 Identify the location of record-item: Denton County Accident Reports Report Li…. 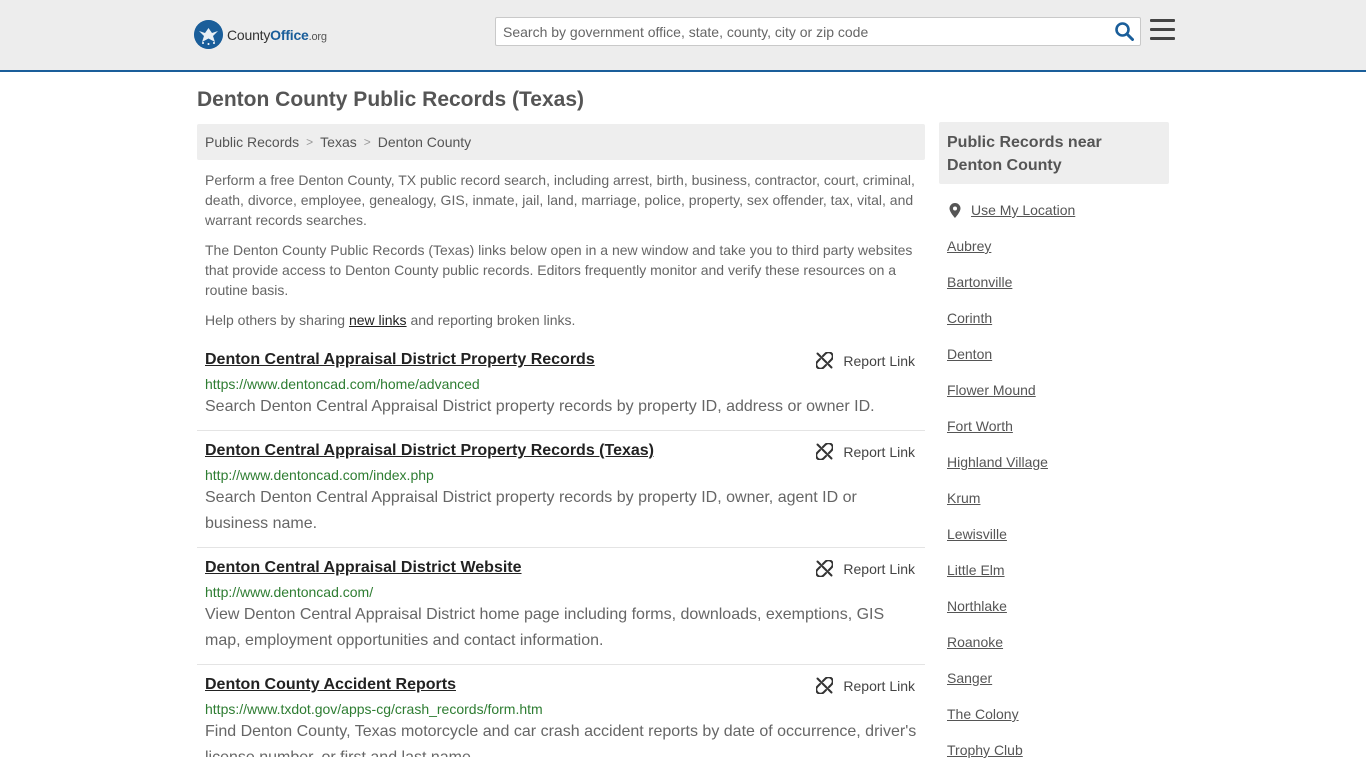
(561, 716).